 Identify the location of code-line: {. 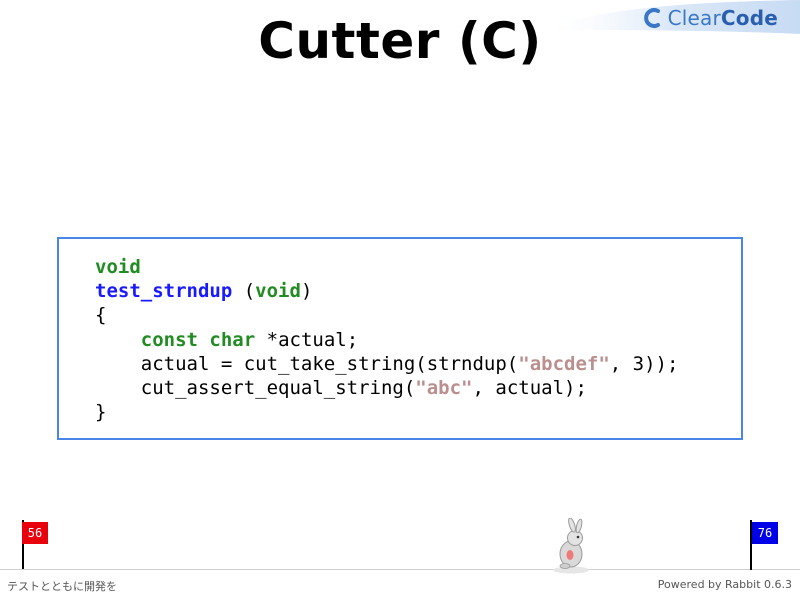
(100, 315).